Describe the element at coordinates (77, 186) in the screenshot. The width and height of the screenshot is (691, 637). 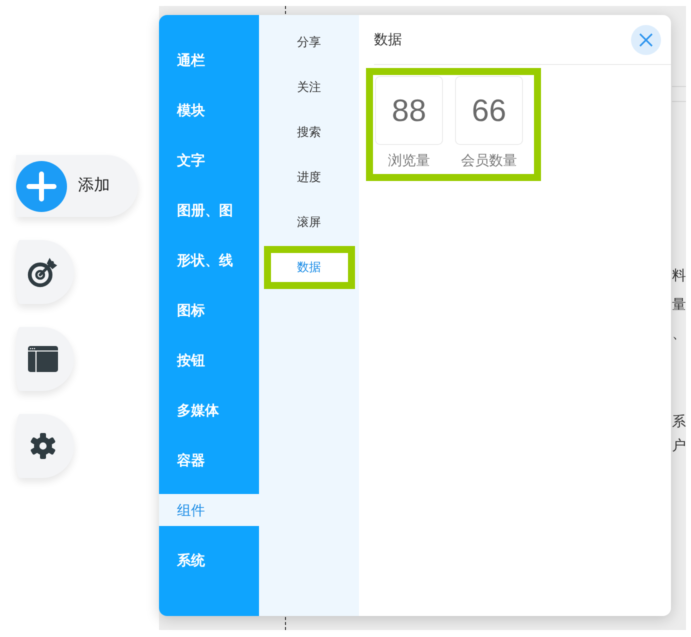
I see `add-button: 添加` at that location.